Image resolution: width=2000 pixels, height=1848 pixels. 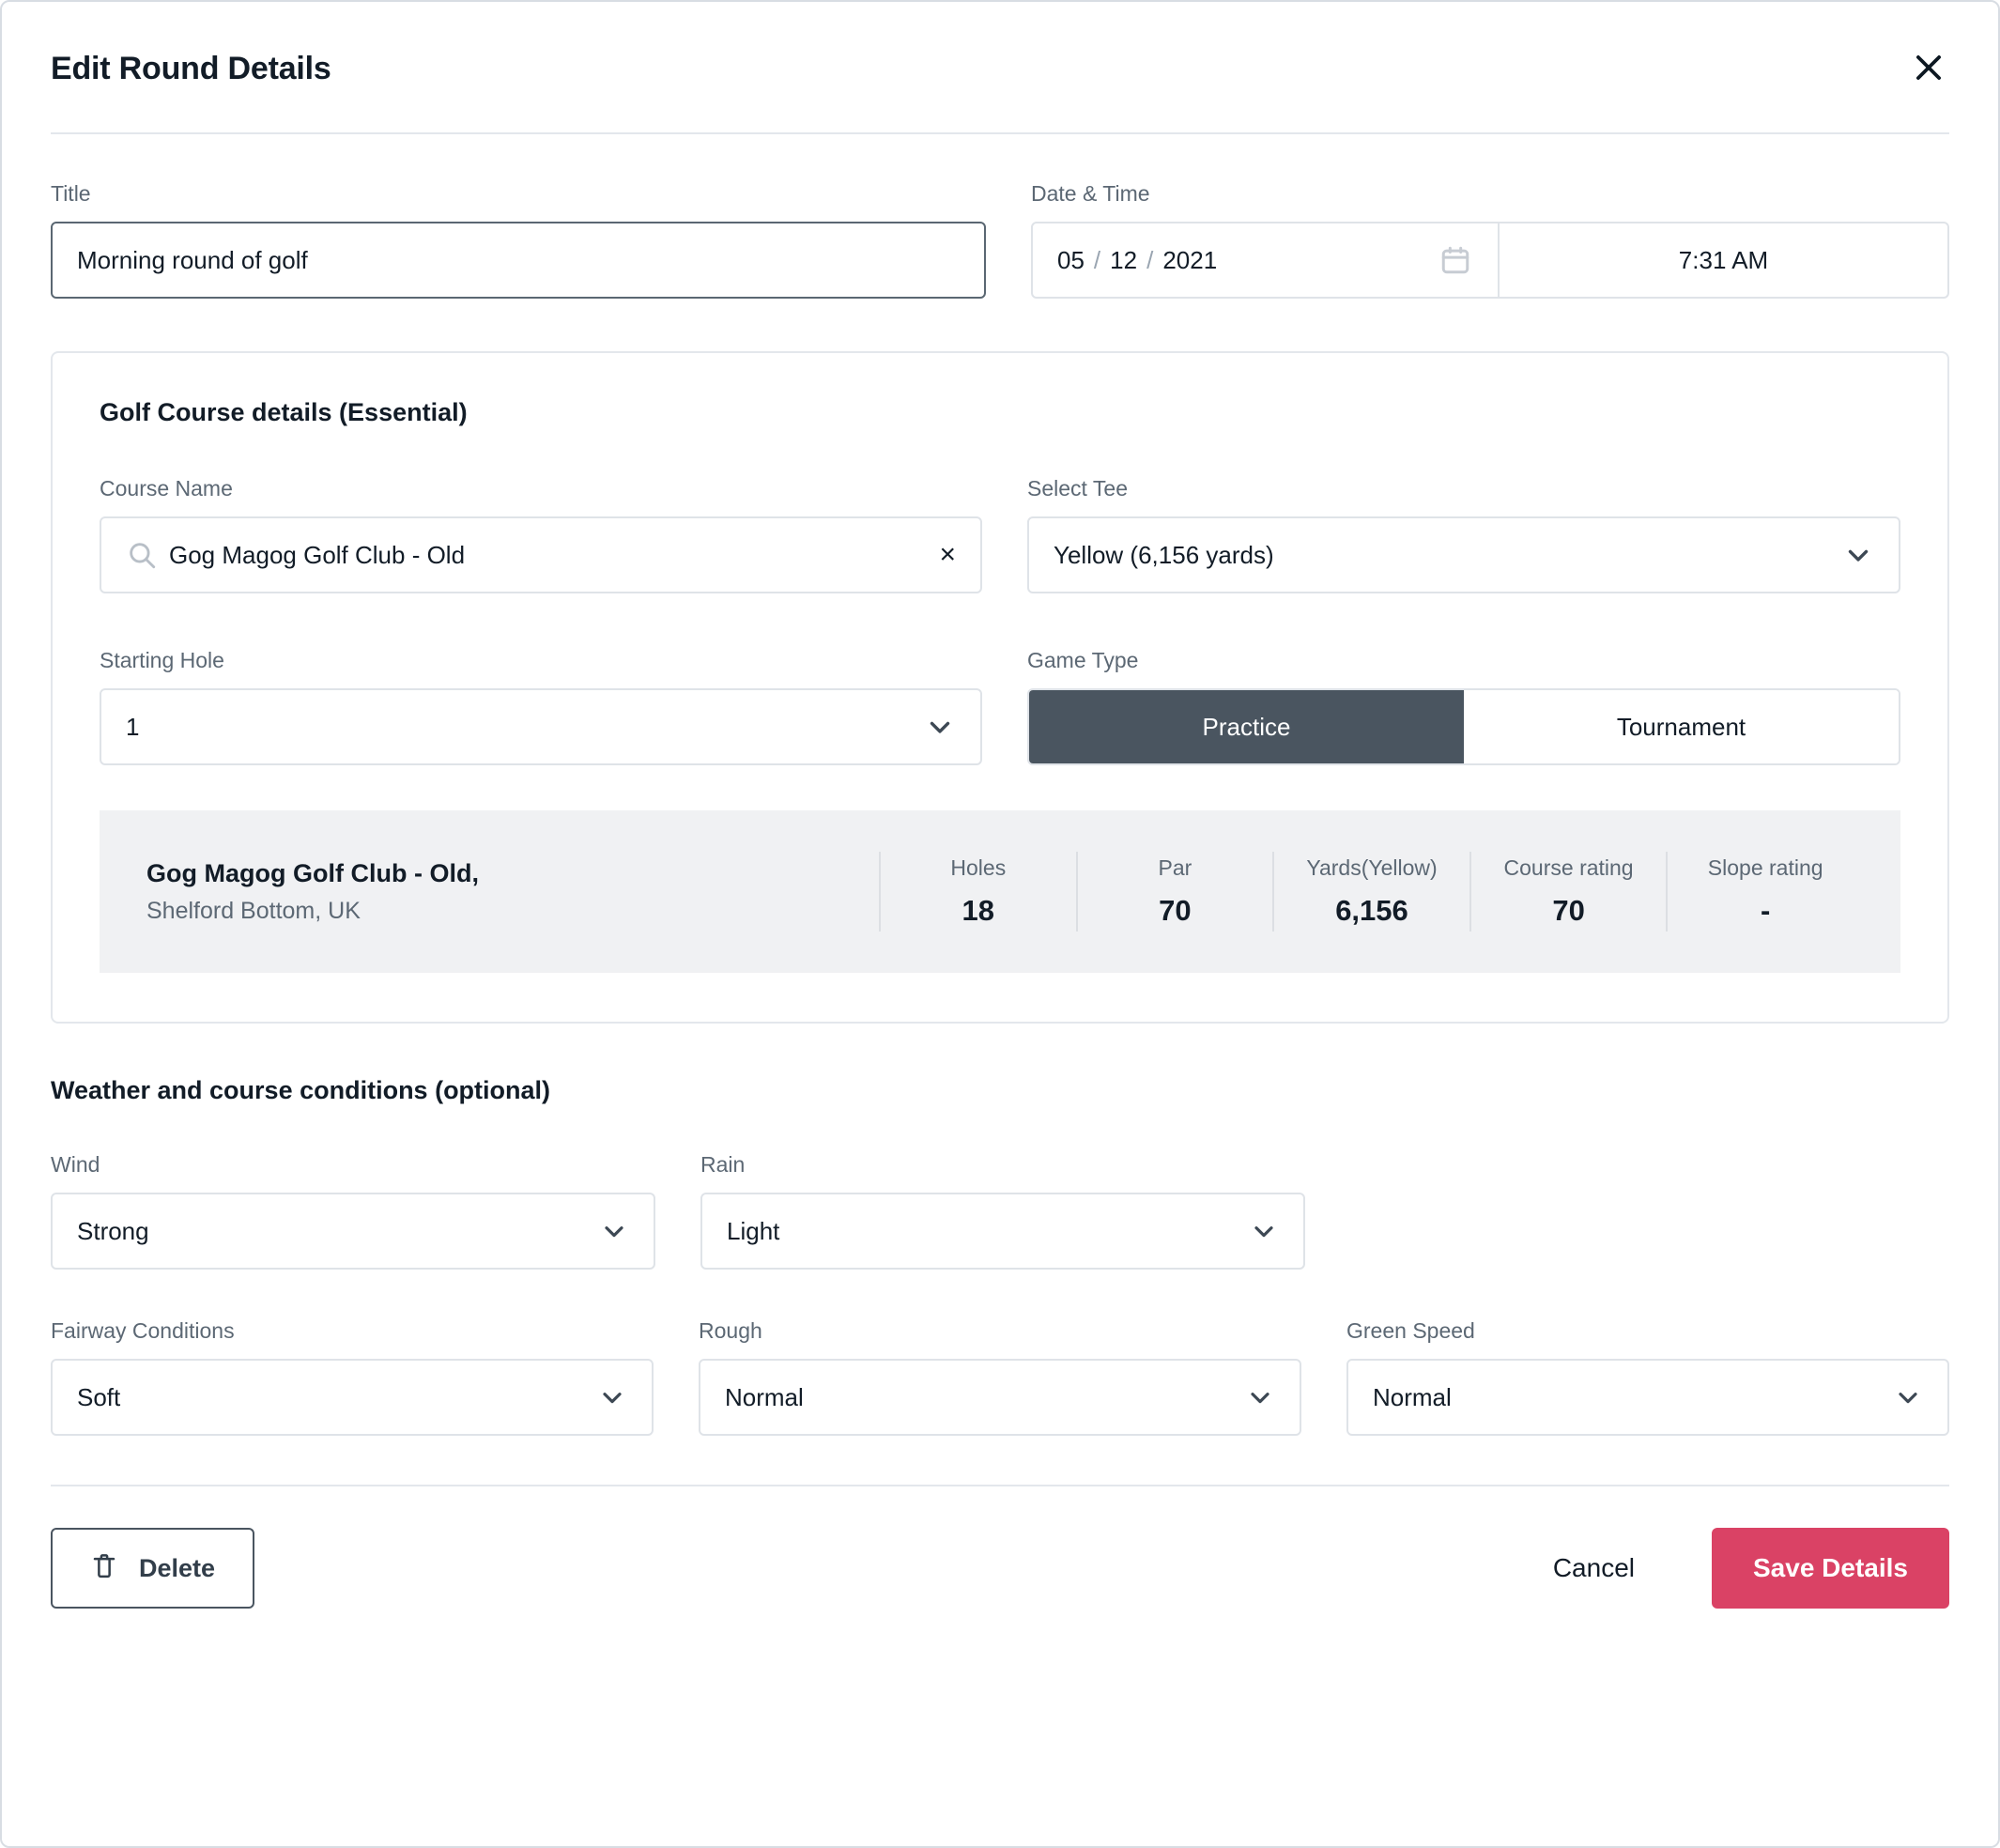 I want to click on page-title: Edit Round Details, so click(x=191, y=68).